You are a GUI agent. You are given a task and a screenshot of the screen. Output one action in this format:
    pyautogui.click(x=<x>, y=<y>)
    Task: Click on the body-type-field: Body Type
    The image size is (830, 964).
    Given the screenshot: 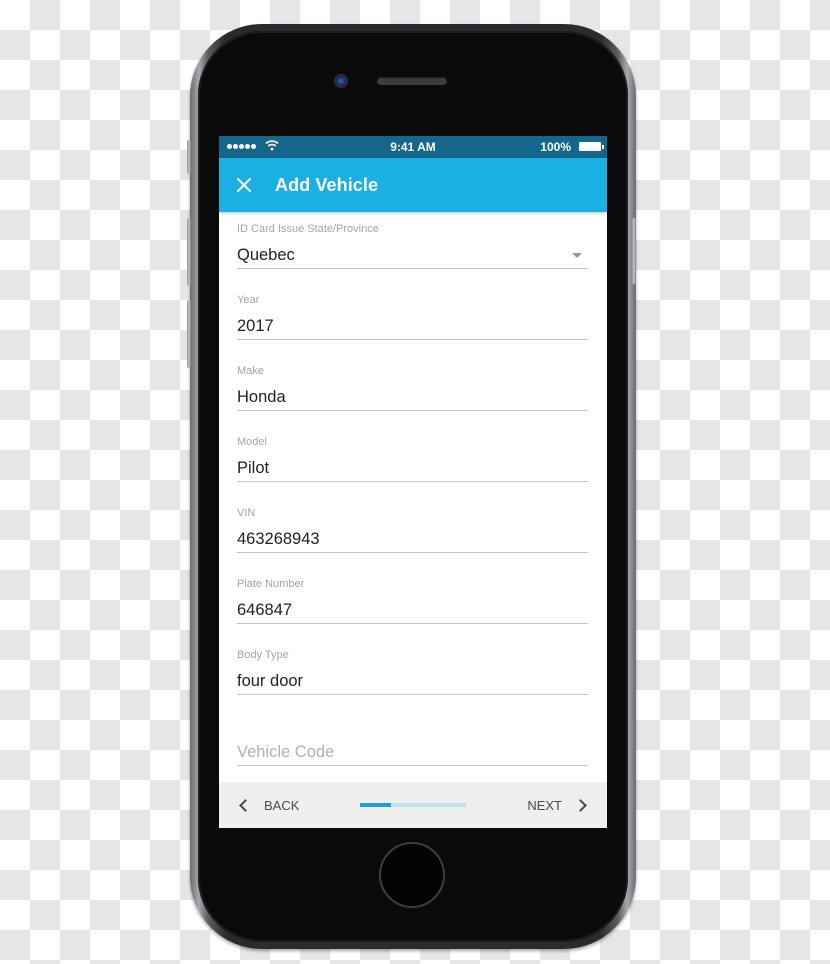 What is the action you would take?
    pyautogui.click(x=412, y=673)
    